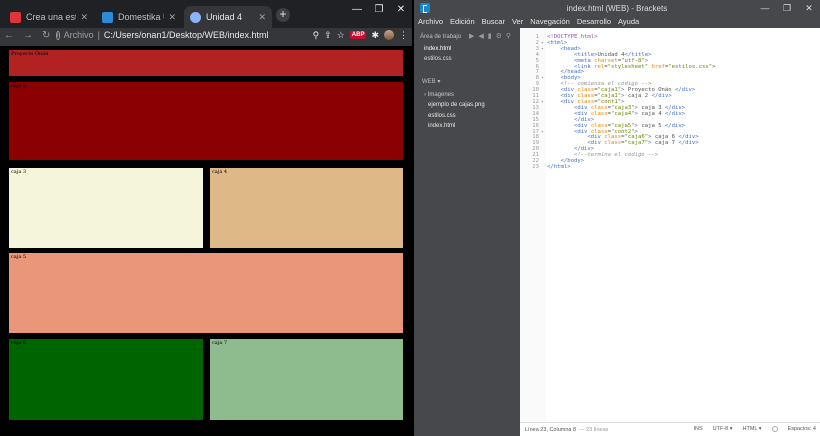 The height and width of the screenshot is (436, 820). Describe the element at coordinates (551, 430) in the screenshot. I see `cursor-position-text: Línea 23, Columna 8` at that location.